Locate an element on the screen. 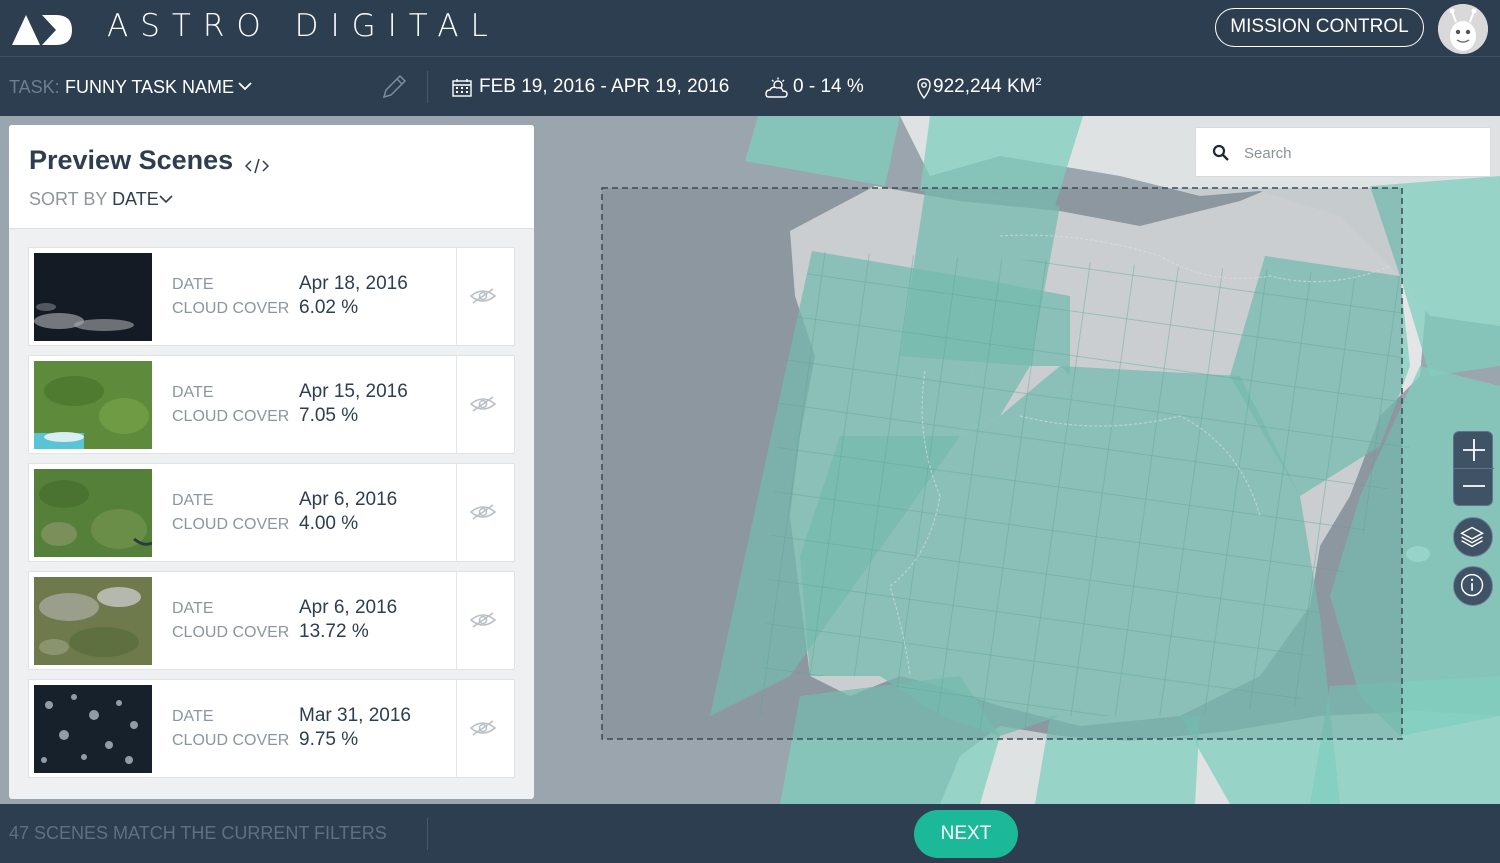  pencil-icon is located at coordinates (394, 87).